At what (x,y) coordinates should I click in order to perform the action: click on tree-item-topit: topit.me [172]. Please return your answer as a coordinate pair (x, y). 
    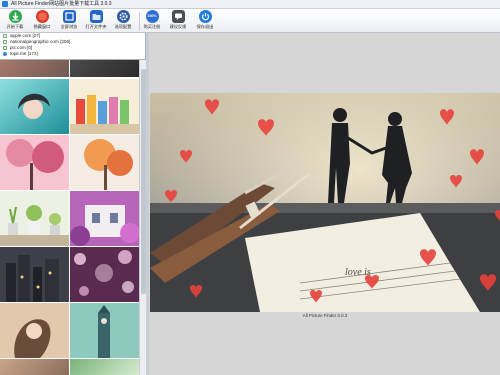
    Looking at the image, I should click on (20, 53).